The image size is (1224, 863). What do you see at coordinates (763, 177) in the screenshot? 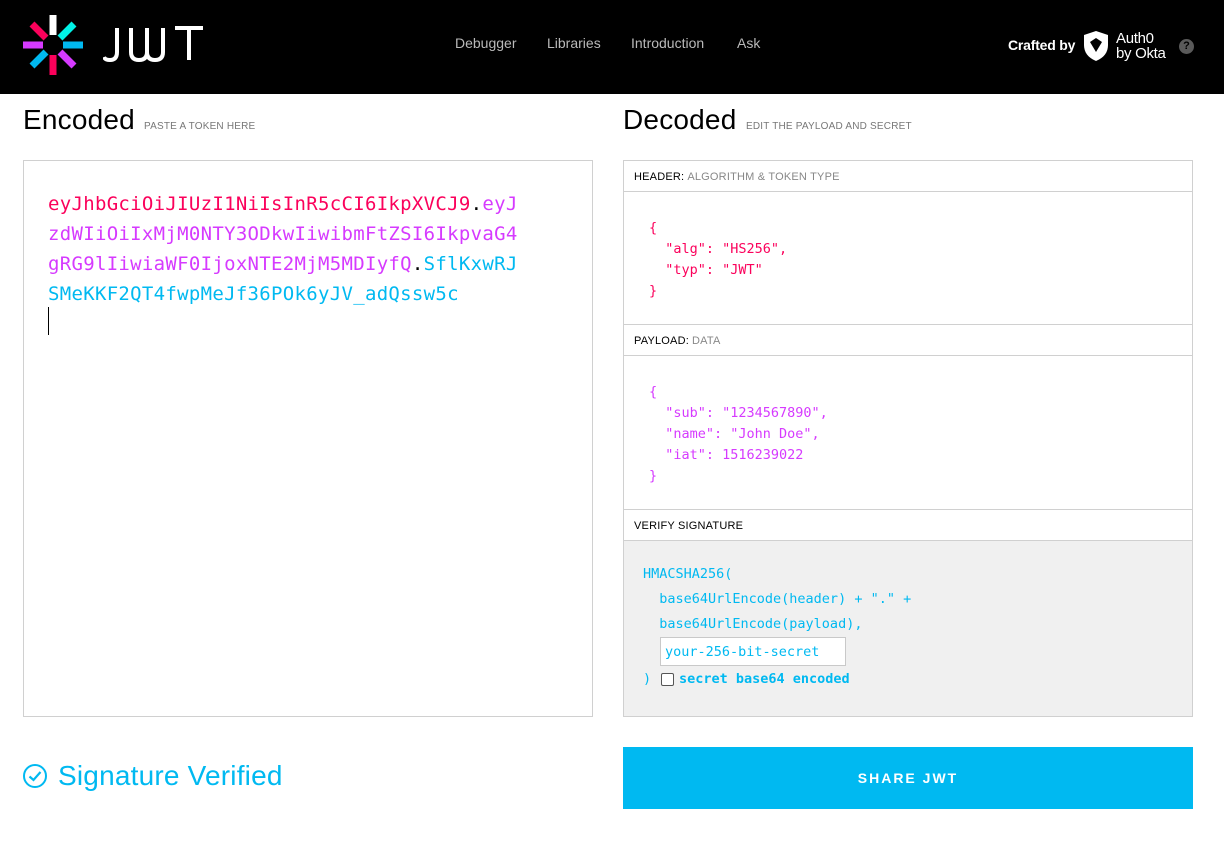
I see `header-muted-label: ALGORITHM & TOKEN TYPE` at bounding box center [763, 177].